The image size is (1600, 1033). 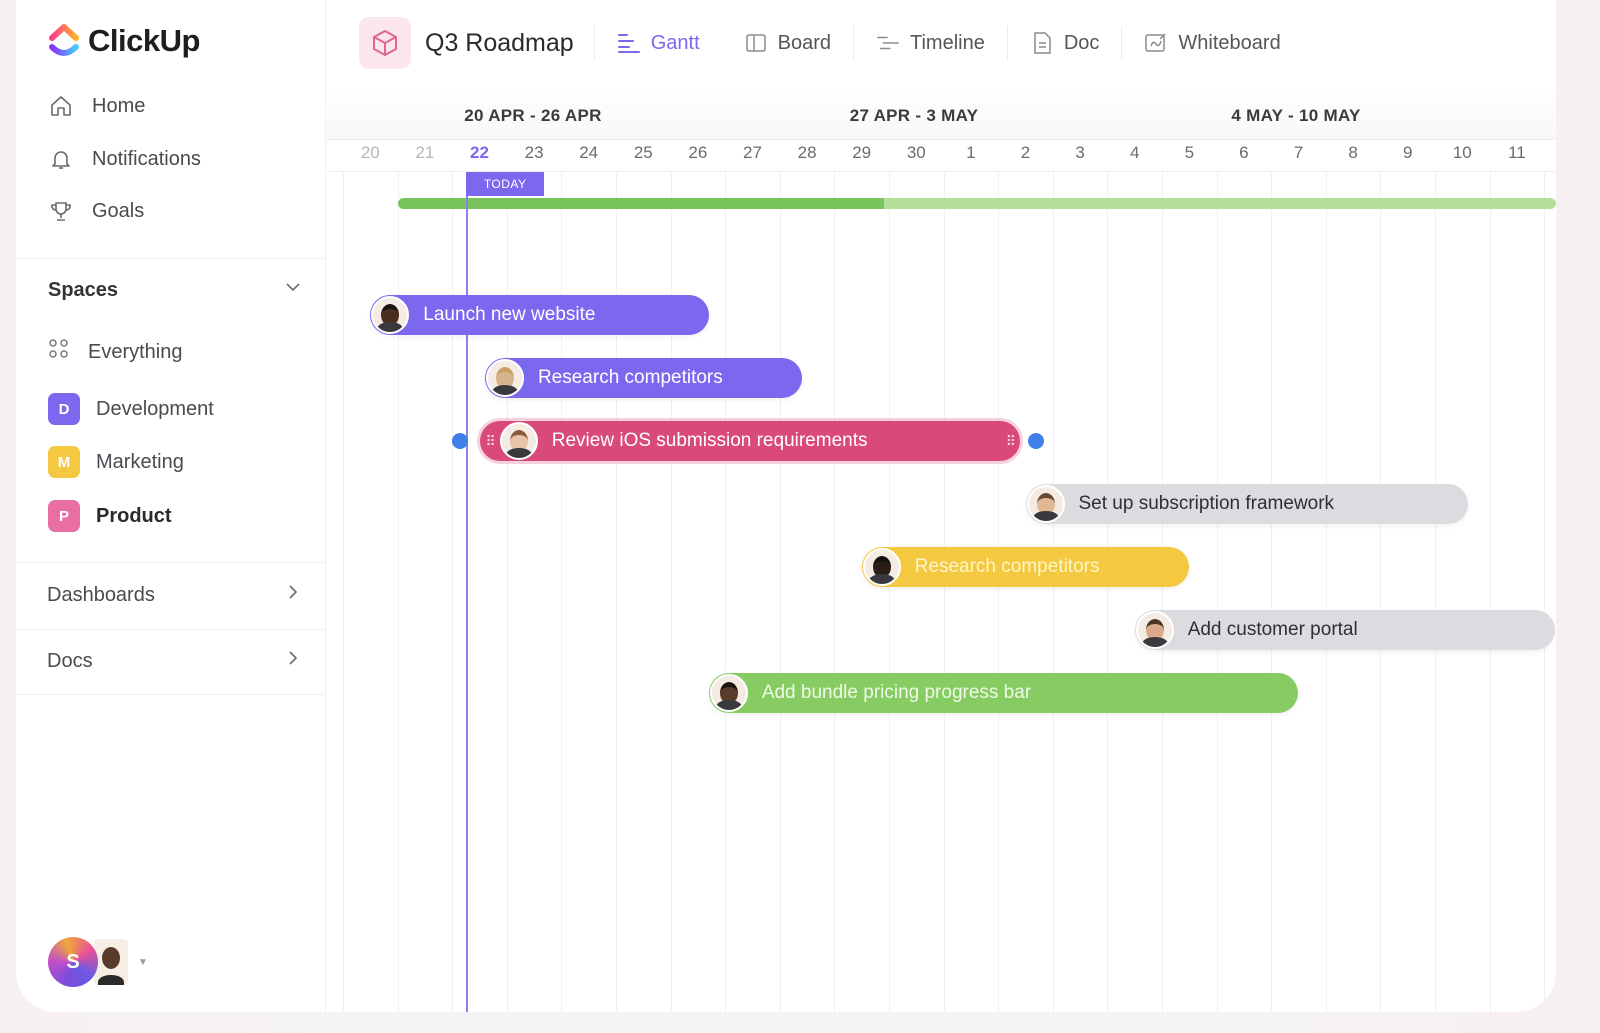 I want to click on tab-label: Doc, so click(x=1081, y=42).